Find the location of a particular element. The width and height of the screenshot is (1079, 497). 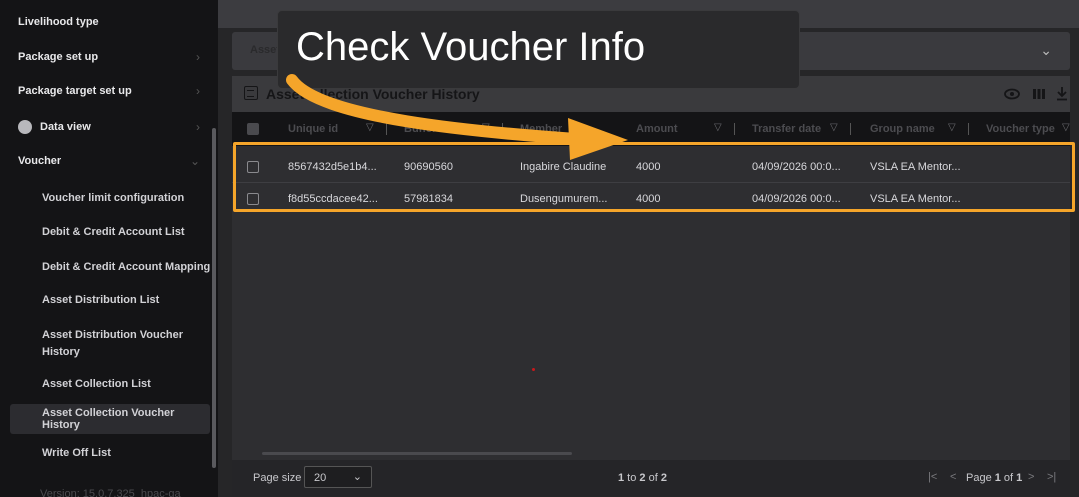

highlight-box is located at coordinates (654, 177).